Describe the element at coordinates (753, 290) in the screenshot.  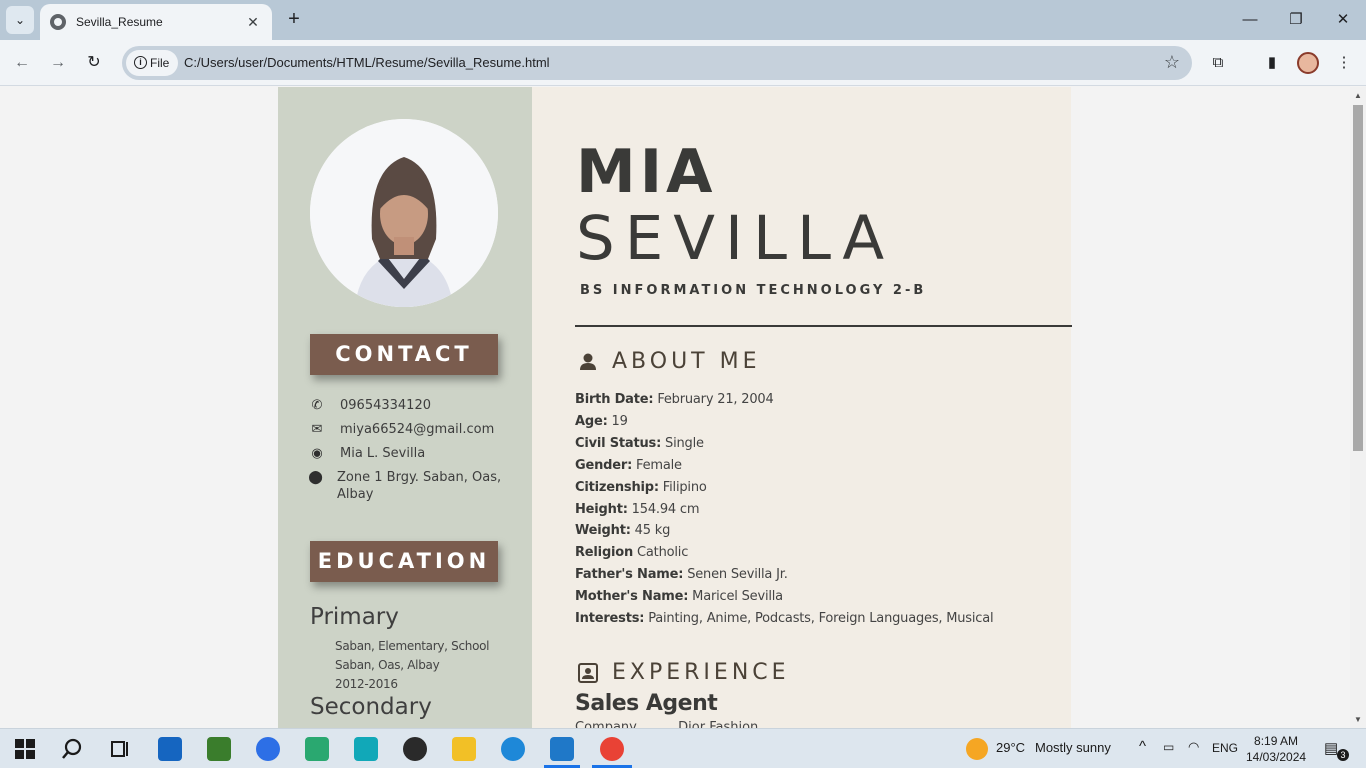
I see `course-title: BS INFORMATION TECHNOLOGY 2-B` at that location.